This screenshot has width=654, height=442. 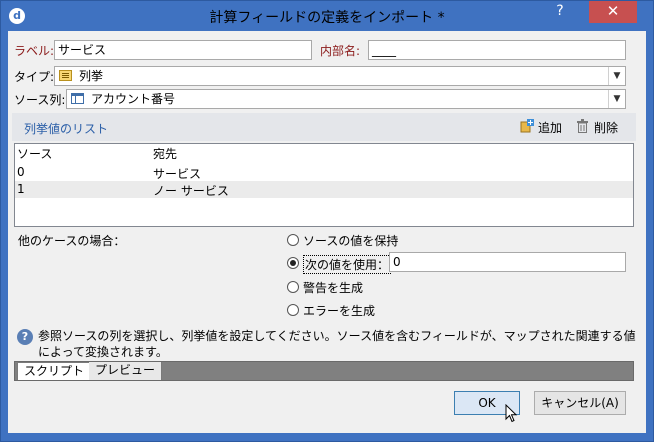 What do you see at coordinates (293, 310) in the screenshot?
I see `radio-error` at bounding box center [293, 310].